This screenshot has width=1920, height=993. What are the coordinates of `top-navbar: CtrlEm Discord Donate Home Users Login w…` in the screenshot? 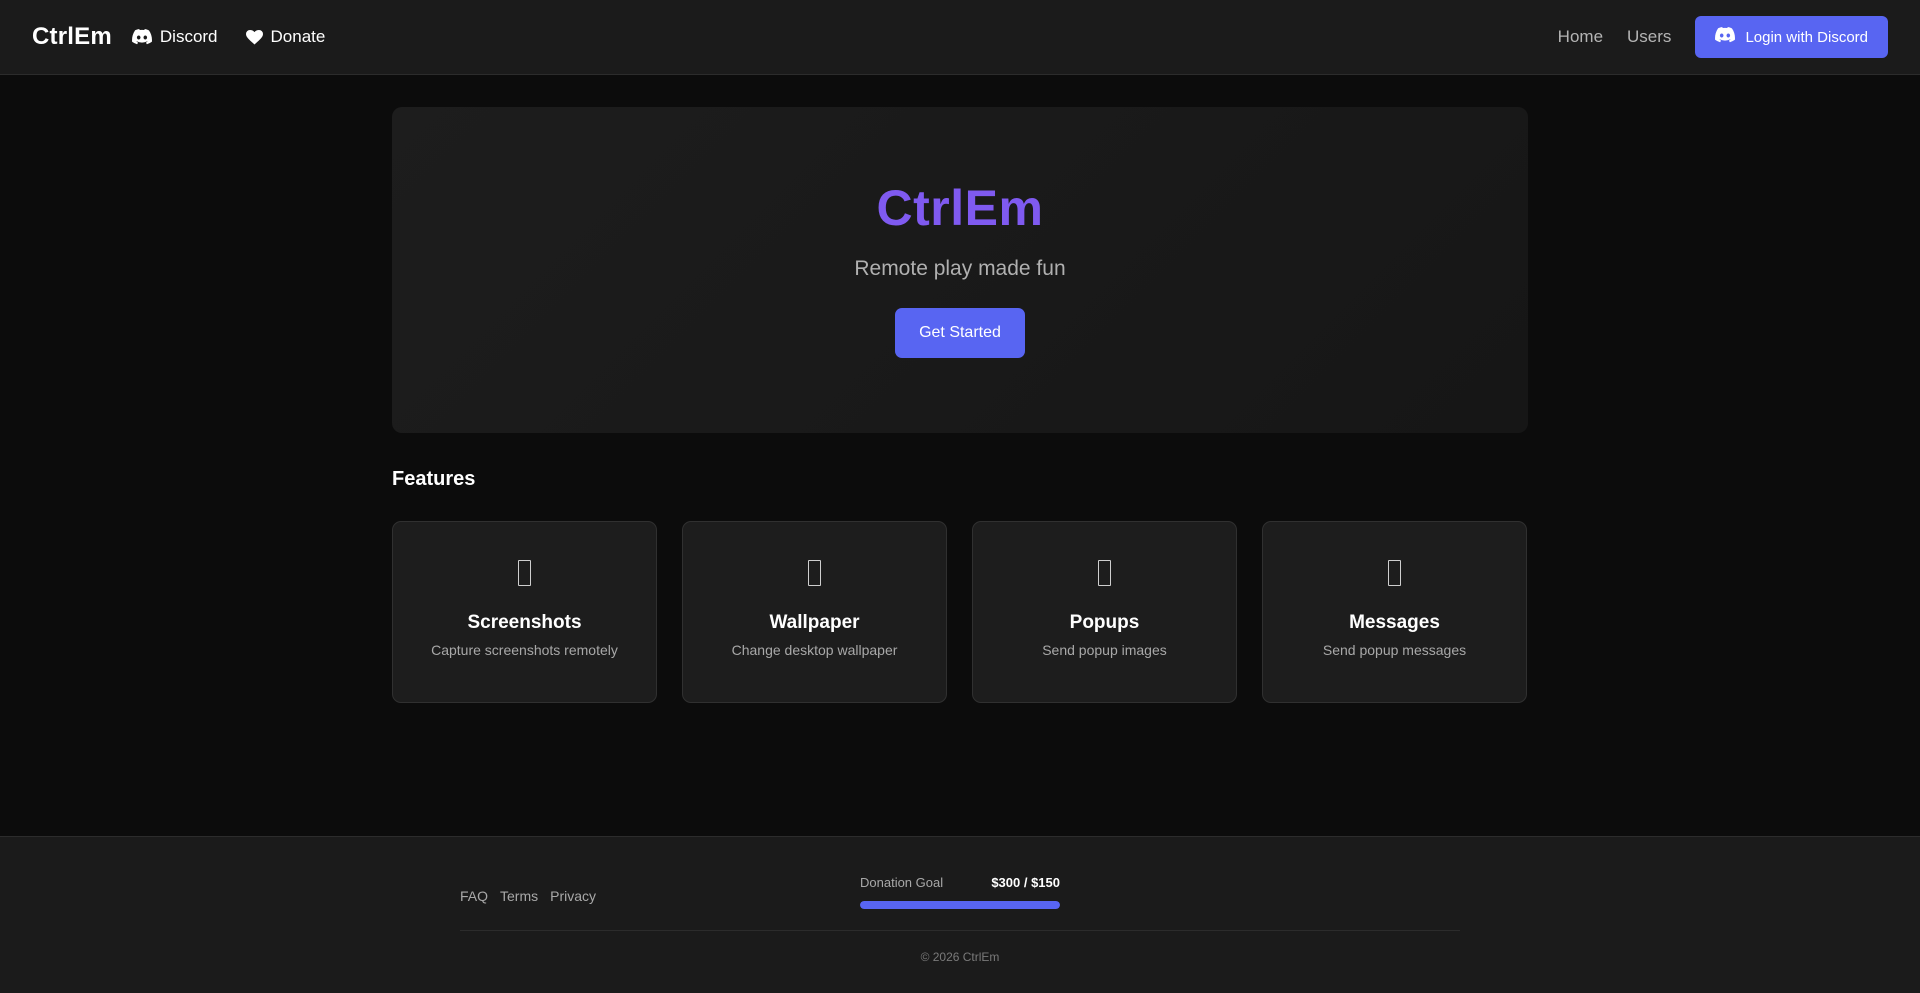 It's located at (960, 37).